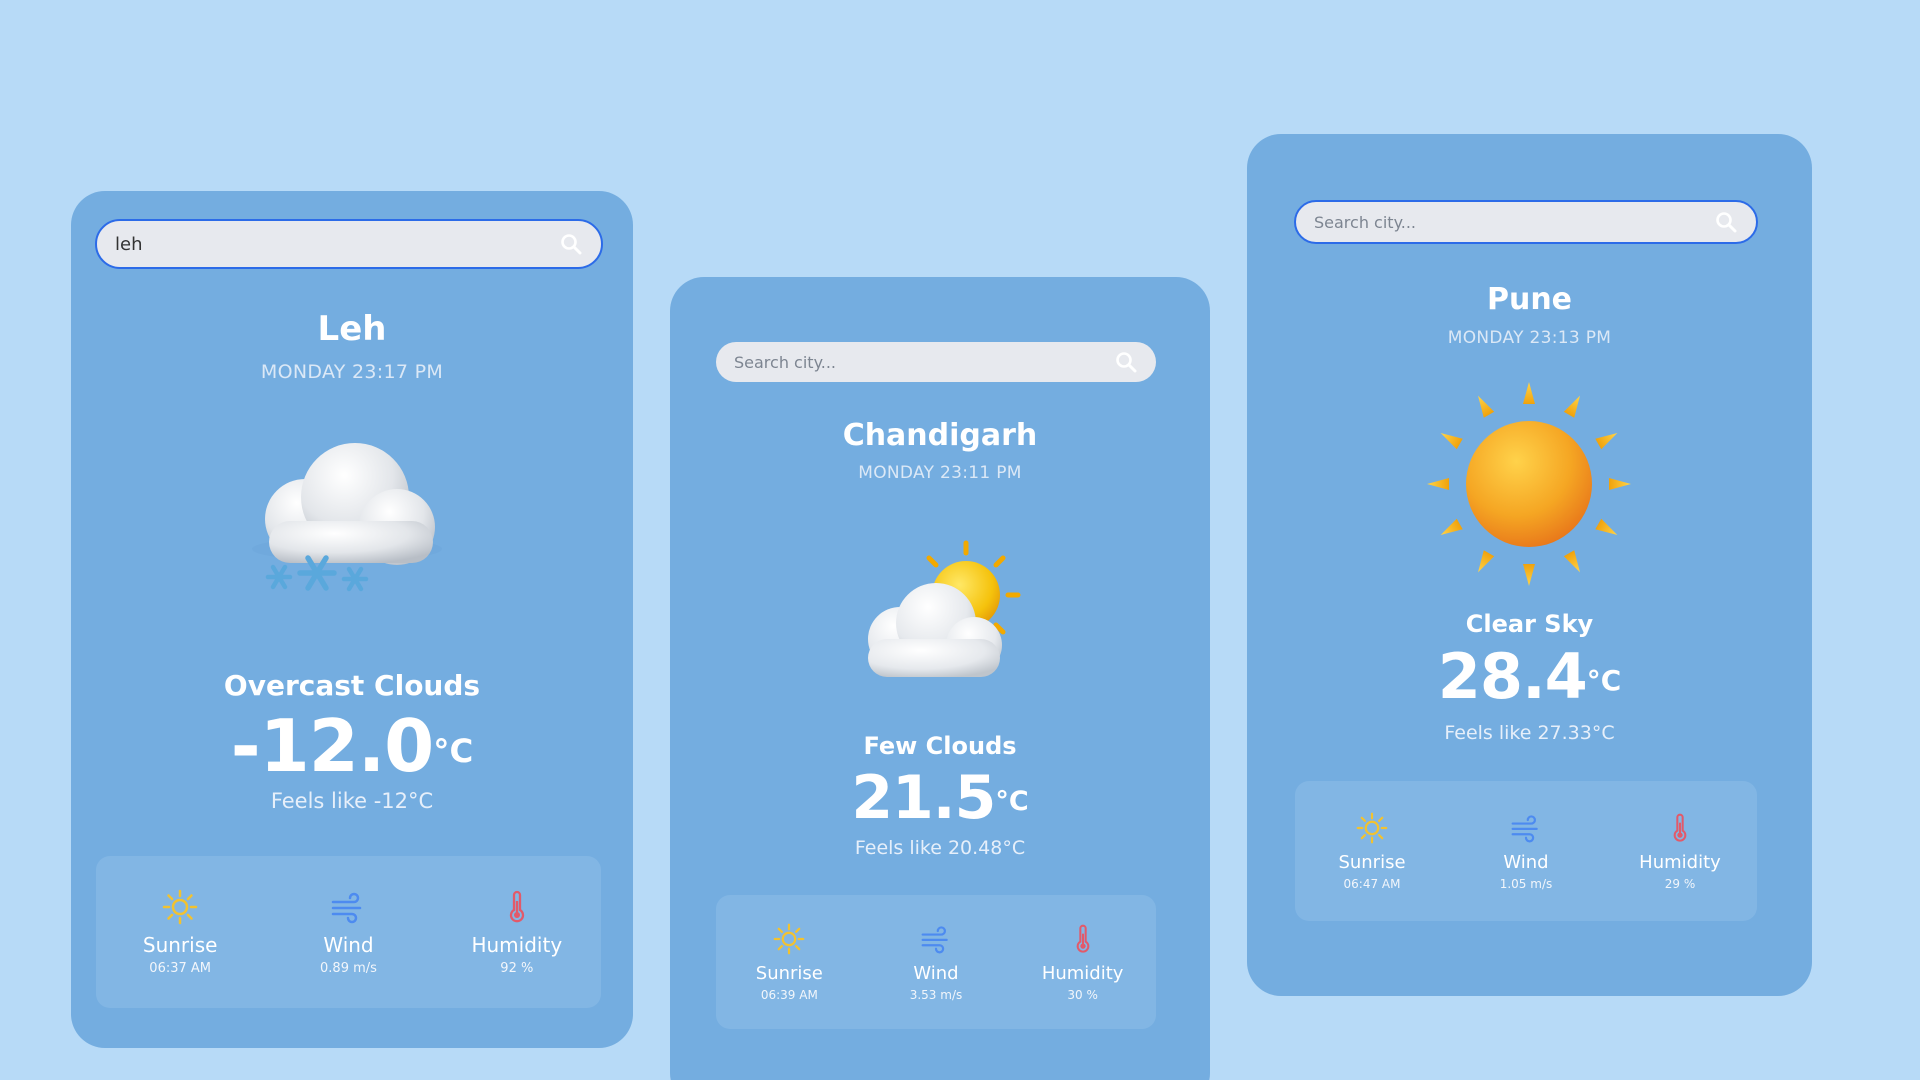  I want to click on temperature: -12.0°C, so click(352, 746).